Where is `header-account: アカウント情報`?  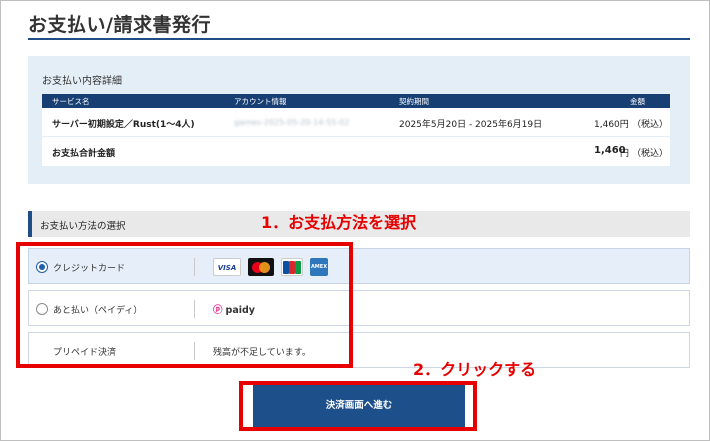
header-account: アカウント情報 is located at coordinates (260, 101).